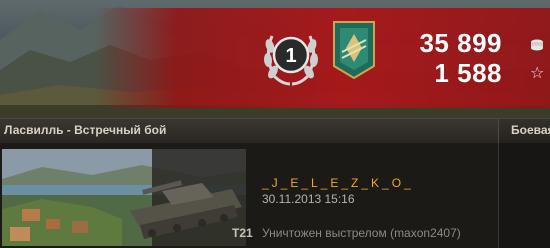 The width and height of the screenshot is (550, 248). Describe the element at coordinates (530, 130) in the screenshot. I see `tab-battle-label: Боевая` at that location.